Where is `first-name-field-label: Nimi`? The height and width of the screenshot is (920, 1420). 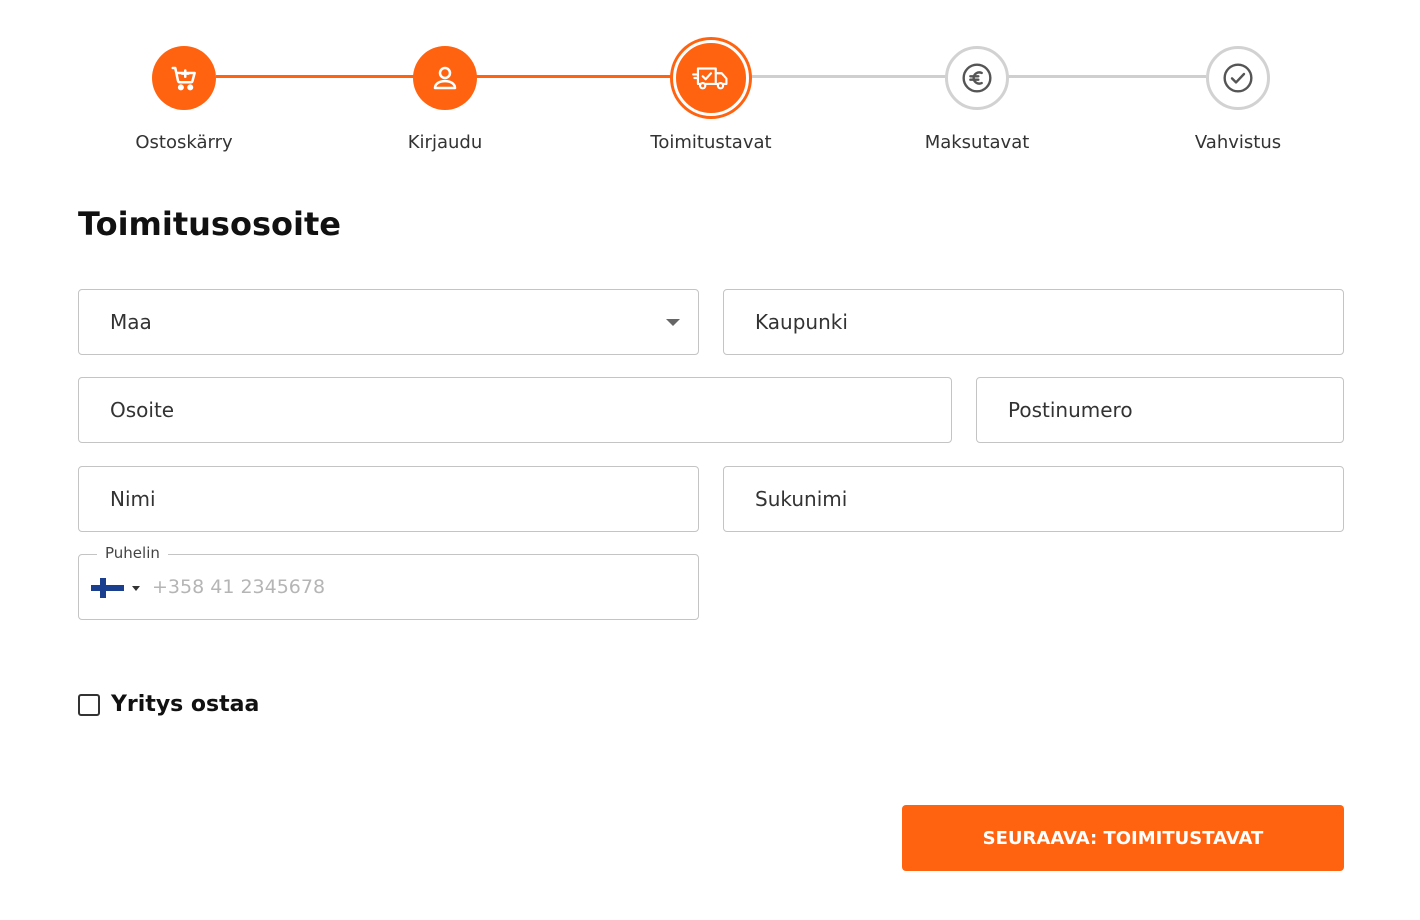
first-name-field-label: Nimi is located at coordinates (133, 499).